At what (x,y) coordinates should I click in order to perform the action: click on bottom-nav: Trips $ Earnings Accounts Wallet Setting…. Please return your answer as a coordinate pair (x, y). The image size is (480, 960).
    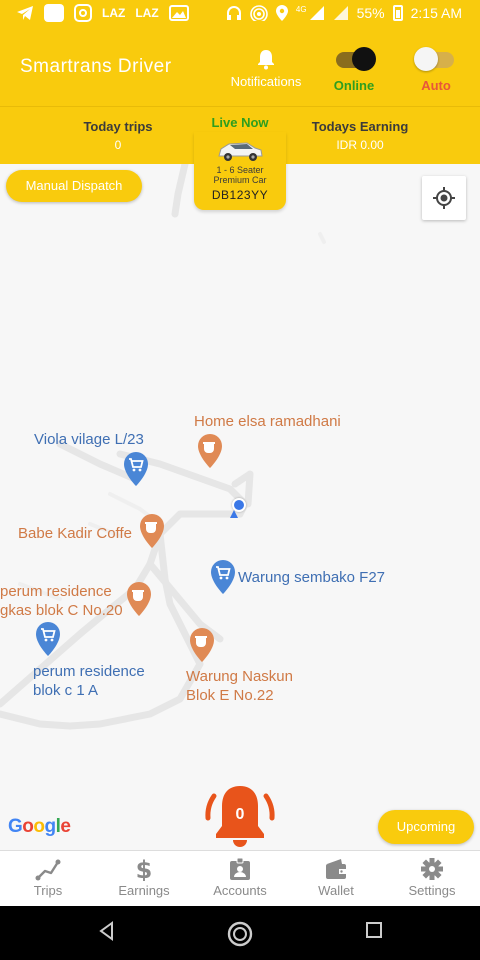
    Looking at the image, I should click on (240, 878).